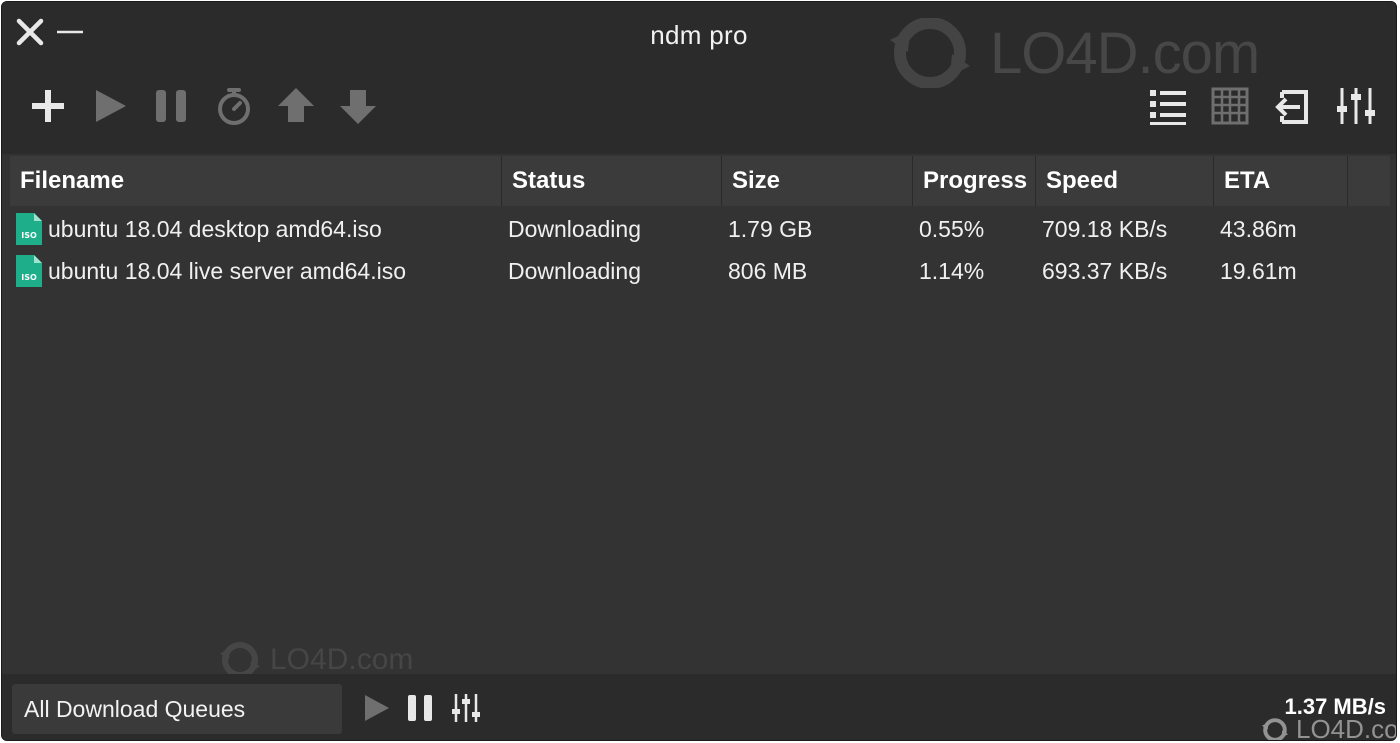 Image resolution: width=1400 pixels, height=743 pixels. Describe the element at coordinates (768, 270) in the screenshot. I see `size-cell: 806 MB` at that location.